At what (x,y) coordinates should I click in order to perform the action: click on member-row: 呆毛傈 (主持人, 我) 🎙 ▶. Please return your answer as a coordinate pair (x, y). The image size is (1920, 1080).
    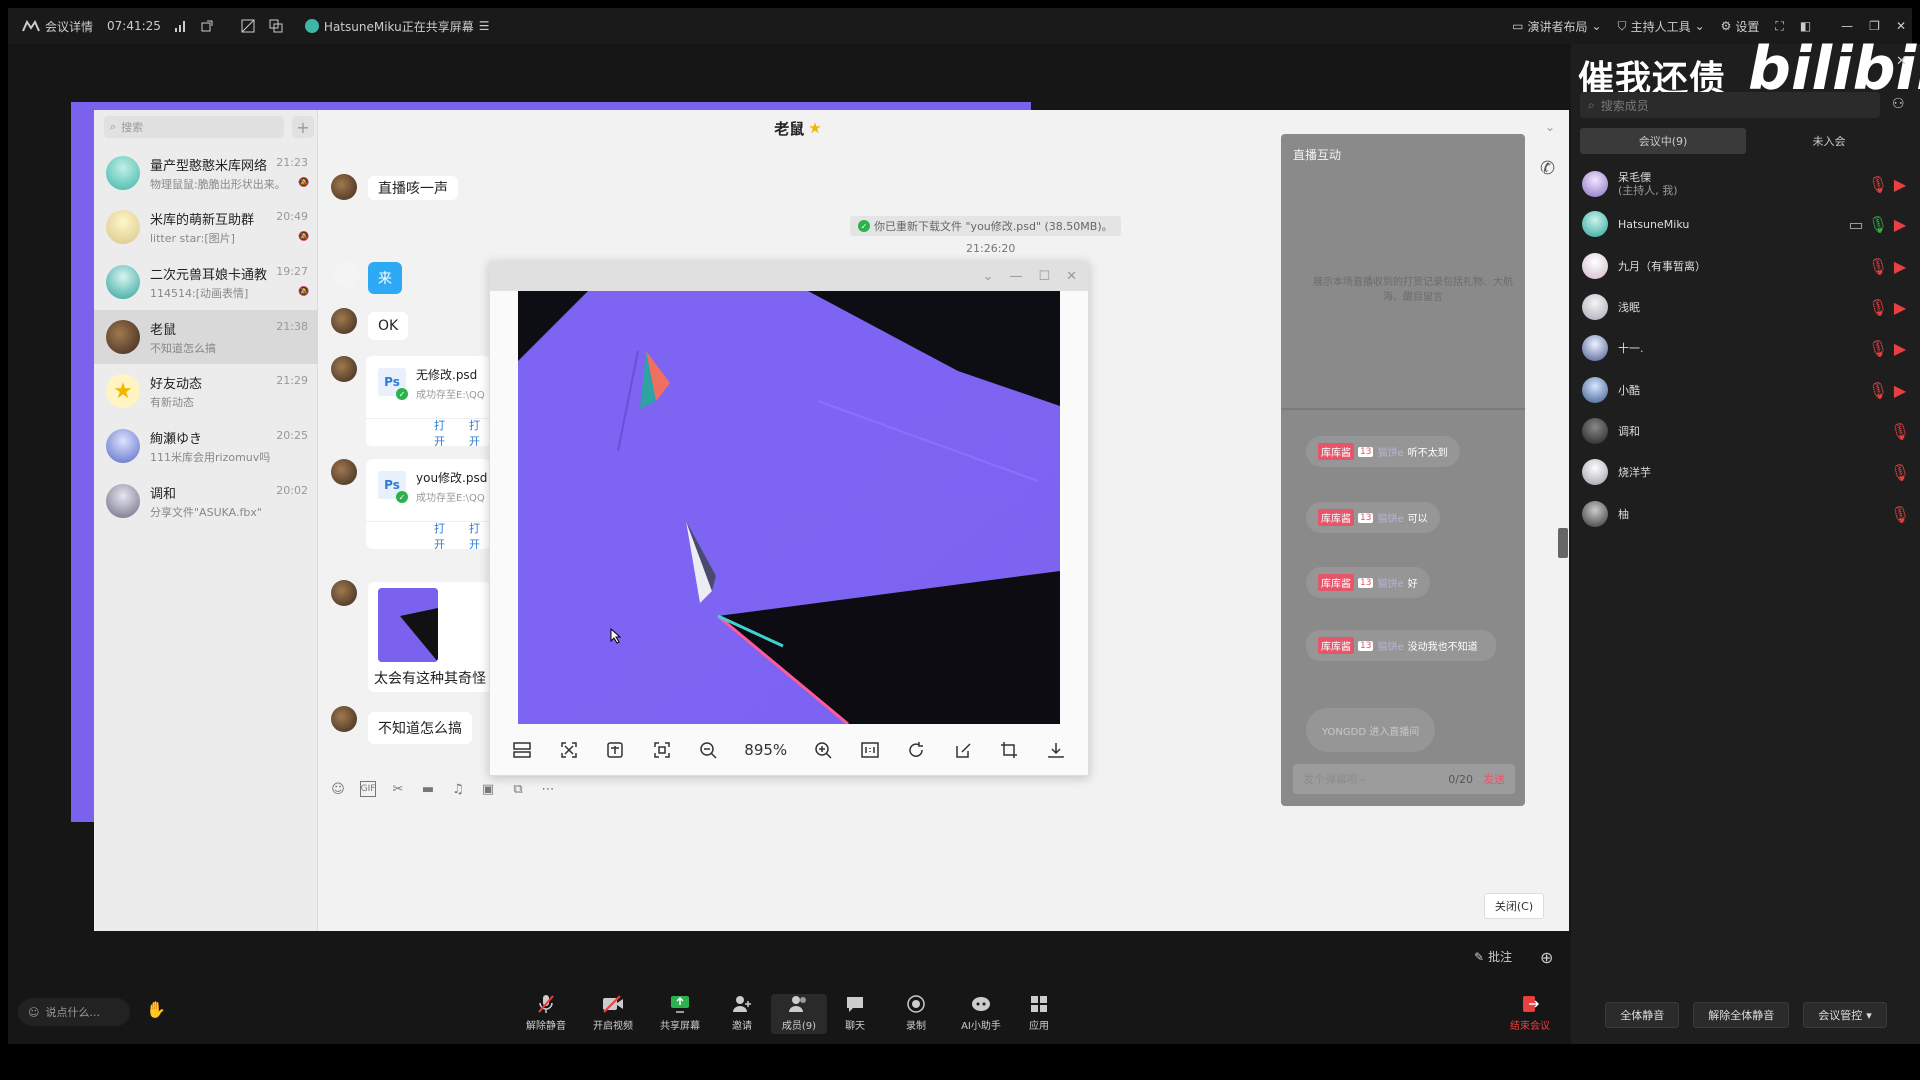
    Looking at the image, I should click on (1746, 184).